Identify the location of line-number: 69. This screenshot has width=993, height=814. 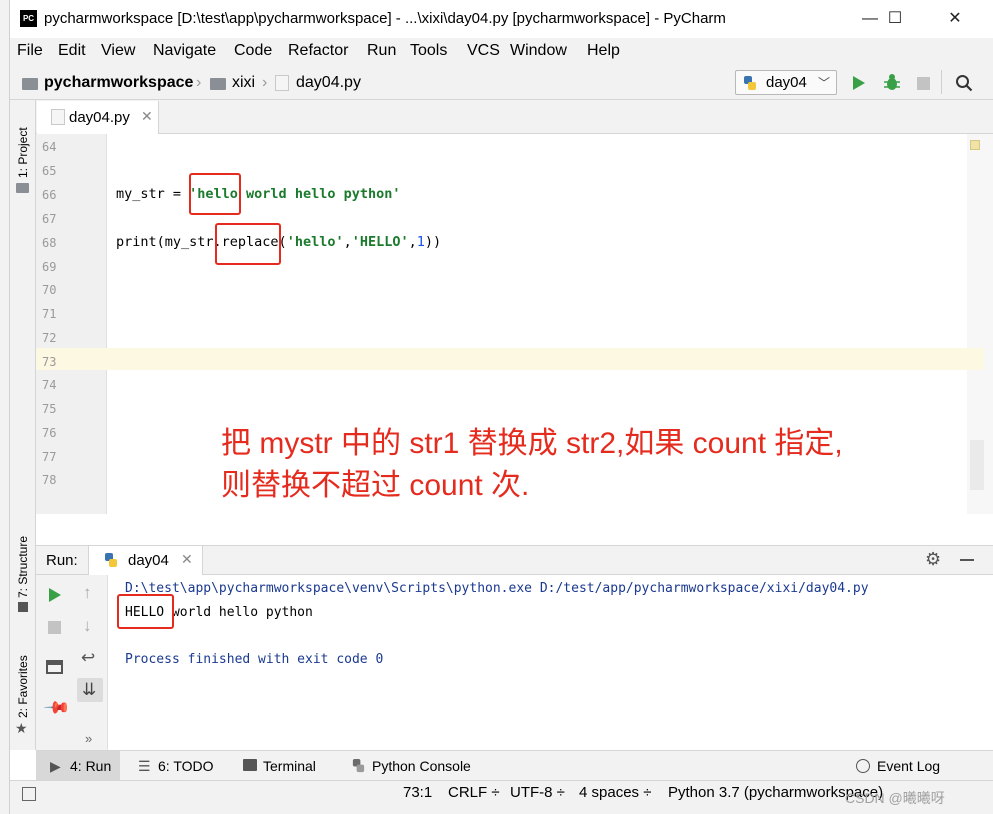
(49, 267).